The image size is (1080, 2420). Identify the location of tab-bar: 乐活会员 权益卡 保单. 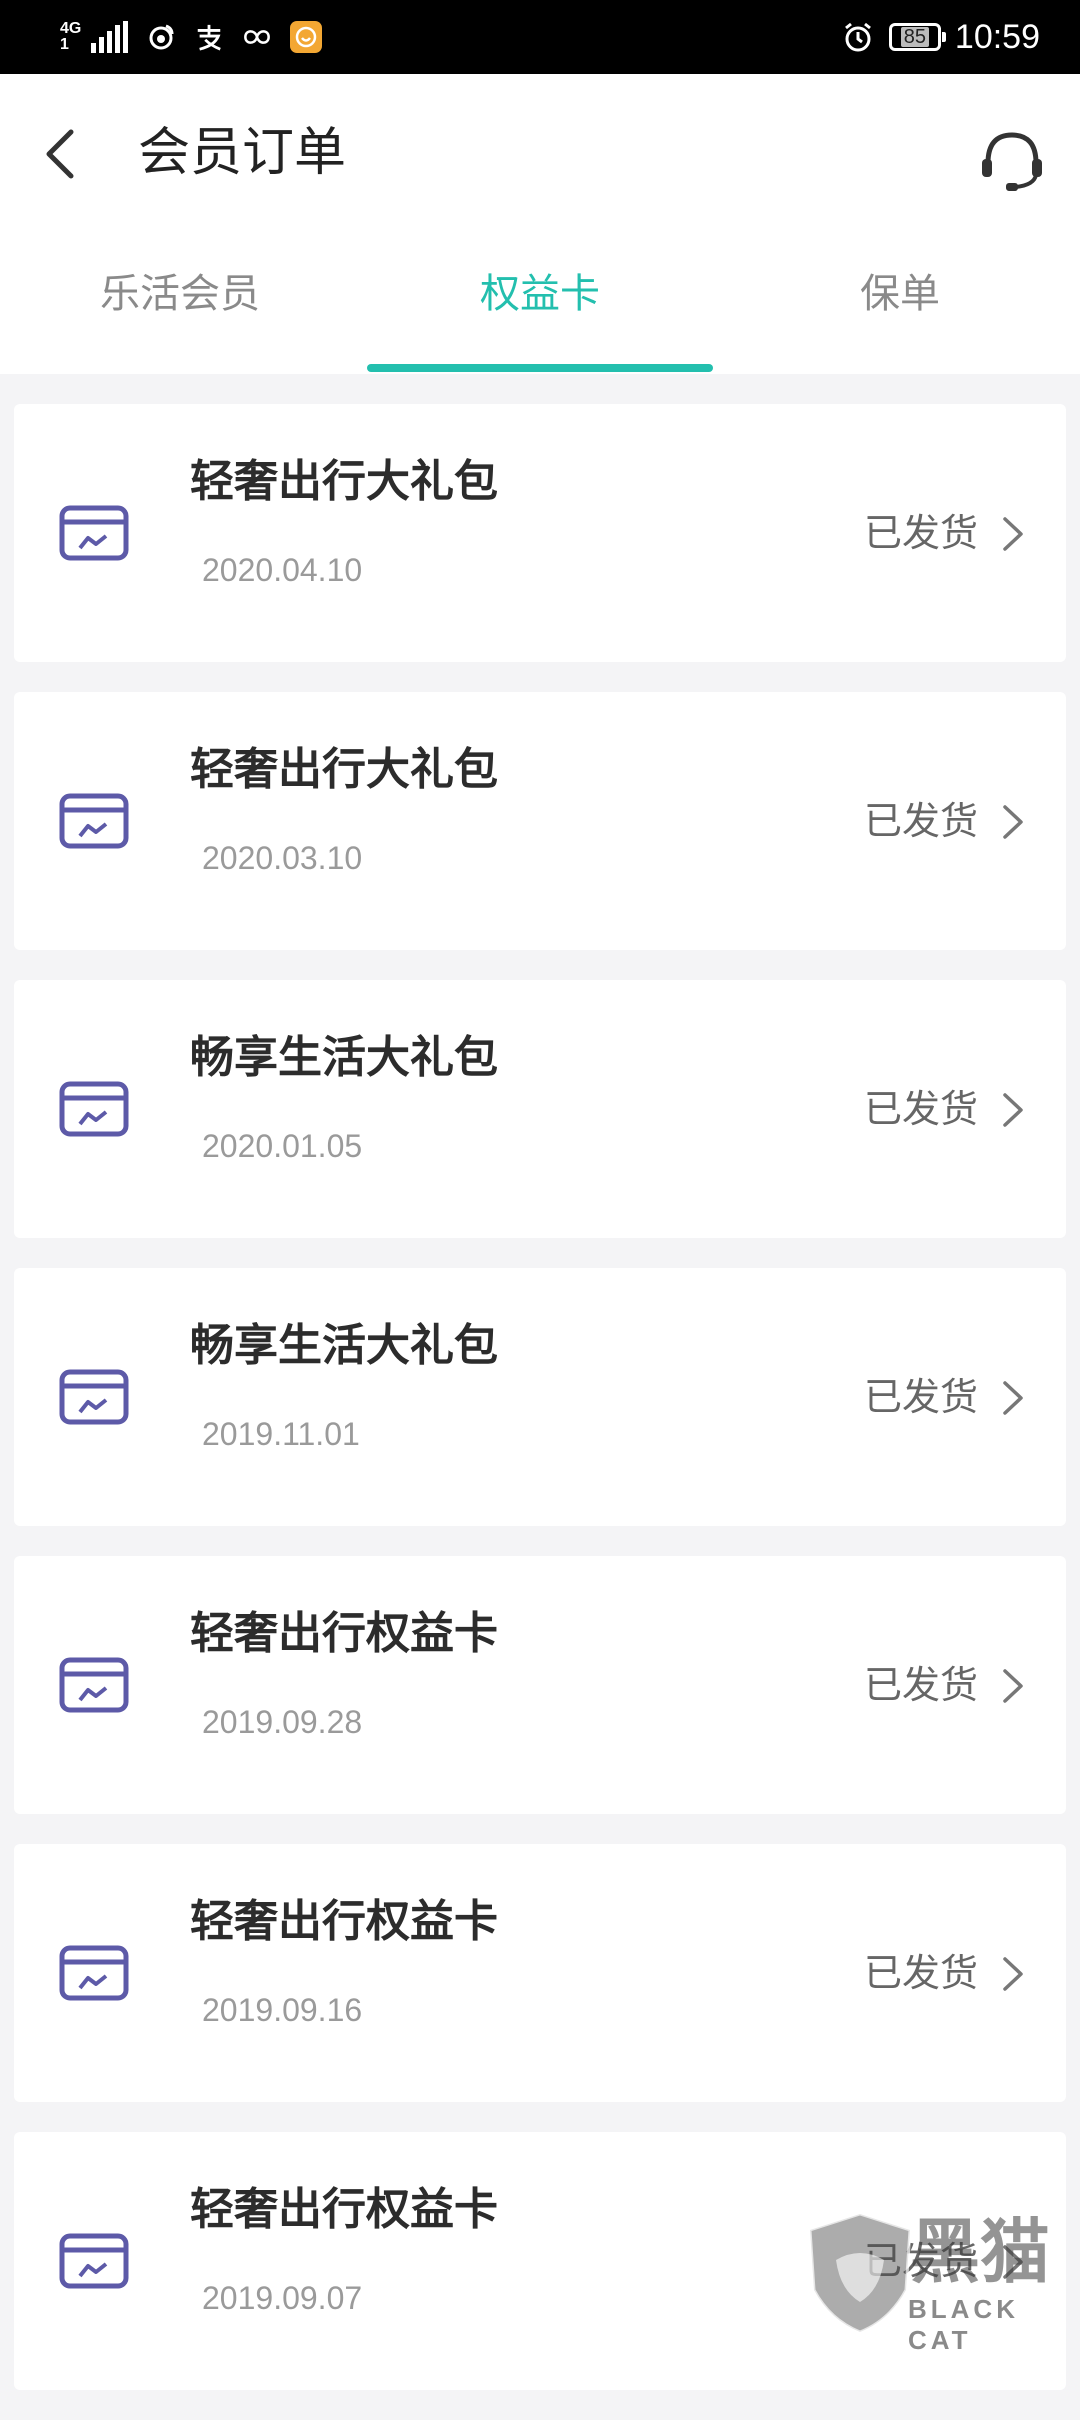
(540, 304).